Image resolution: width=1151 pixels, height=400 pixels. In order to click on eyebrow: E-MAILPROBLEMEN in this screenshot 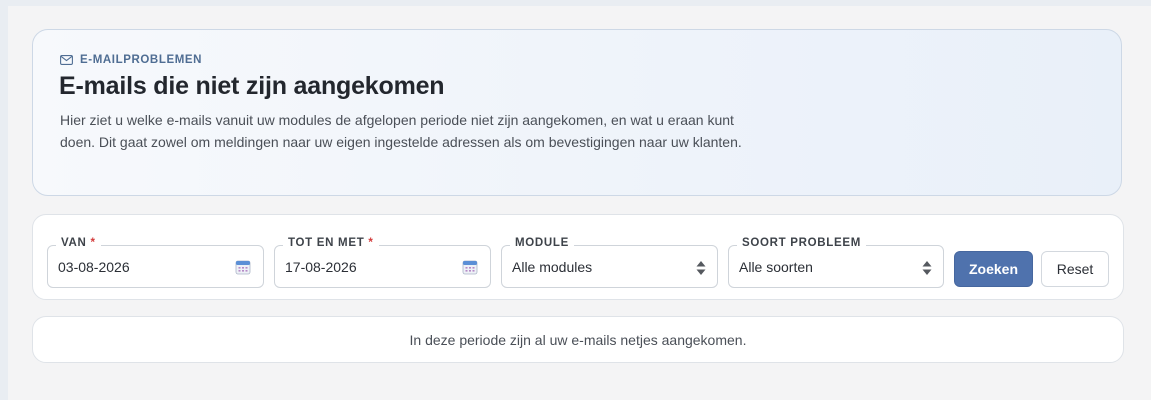, I will do `click(131, 60)`.